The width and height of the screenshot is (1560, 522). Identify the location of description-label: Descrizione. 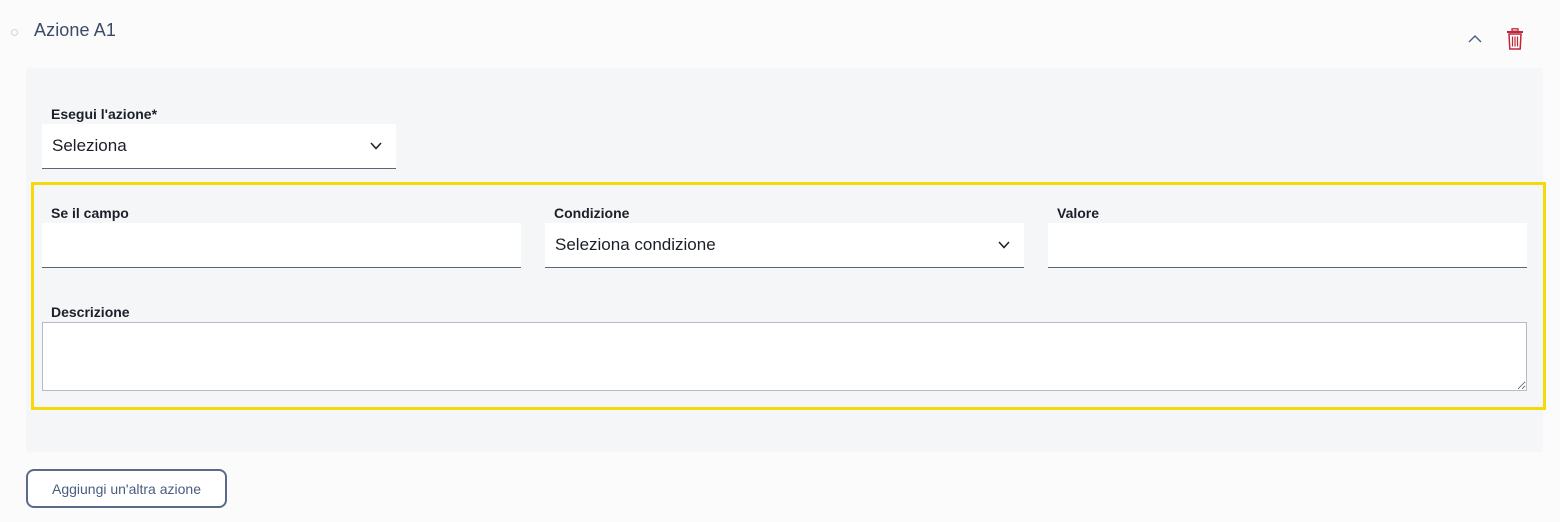
(90, 312).